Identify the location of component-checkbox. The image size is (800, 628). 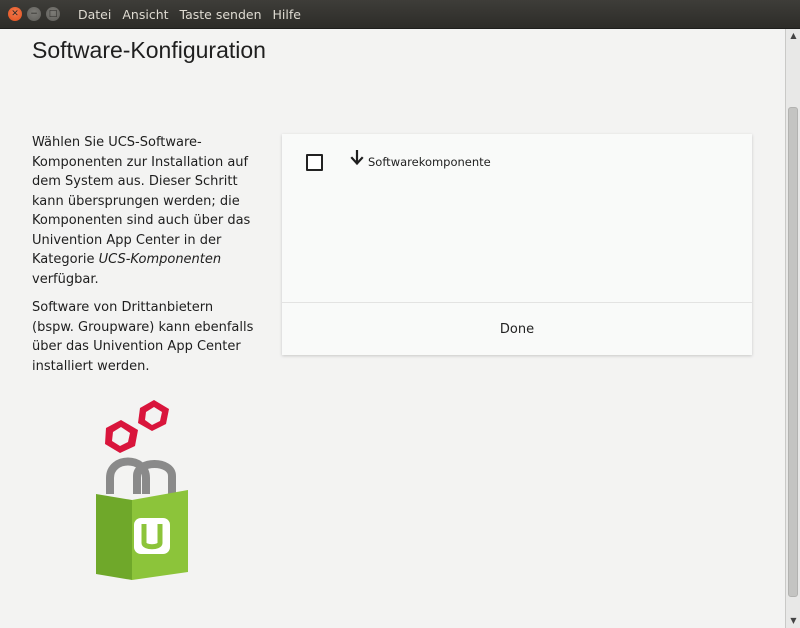
(314, 162).